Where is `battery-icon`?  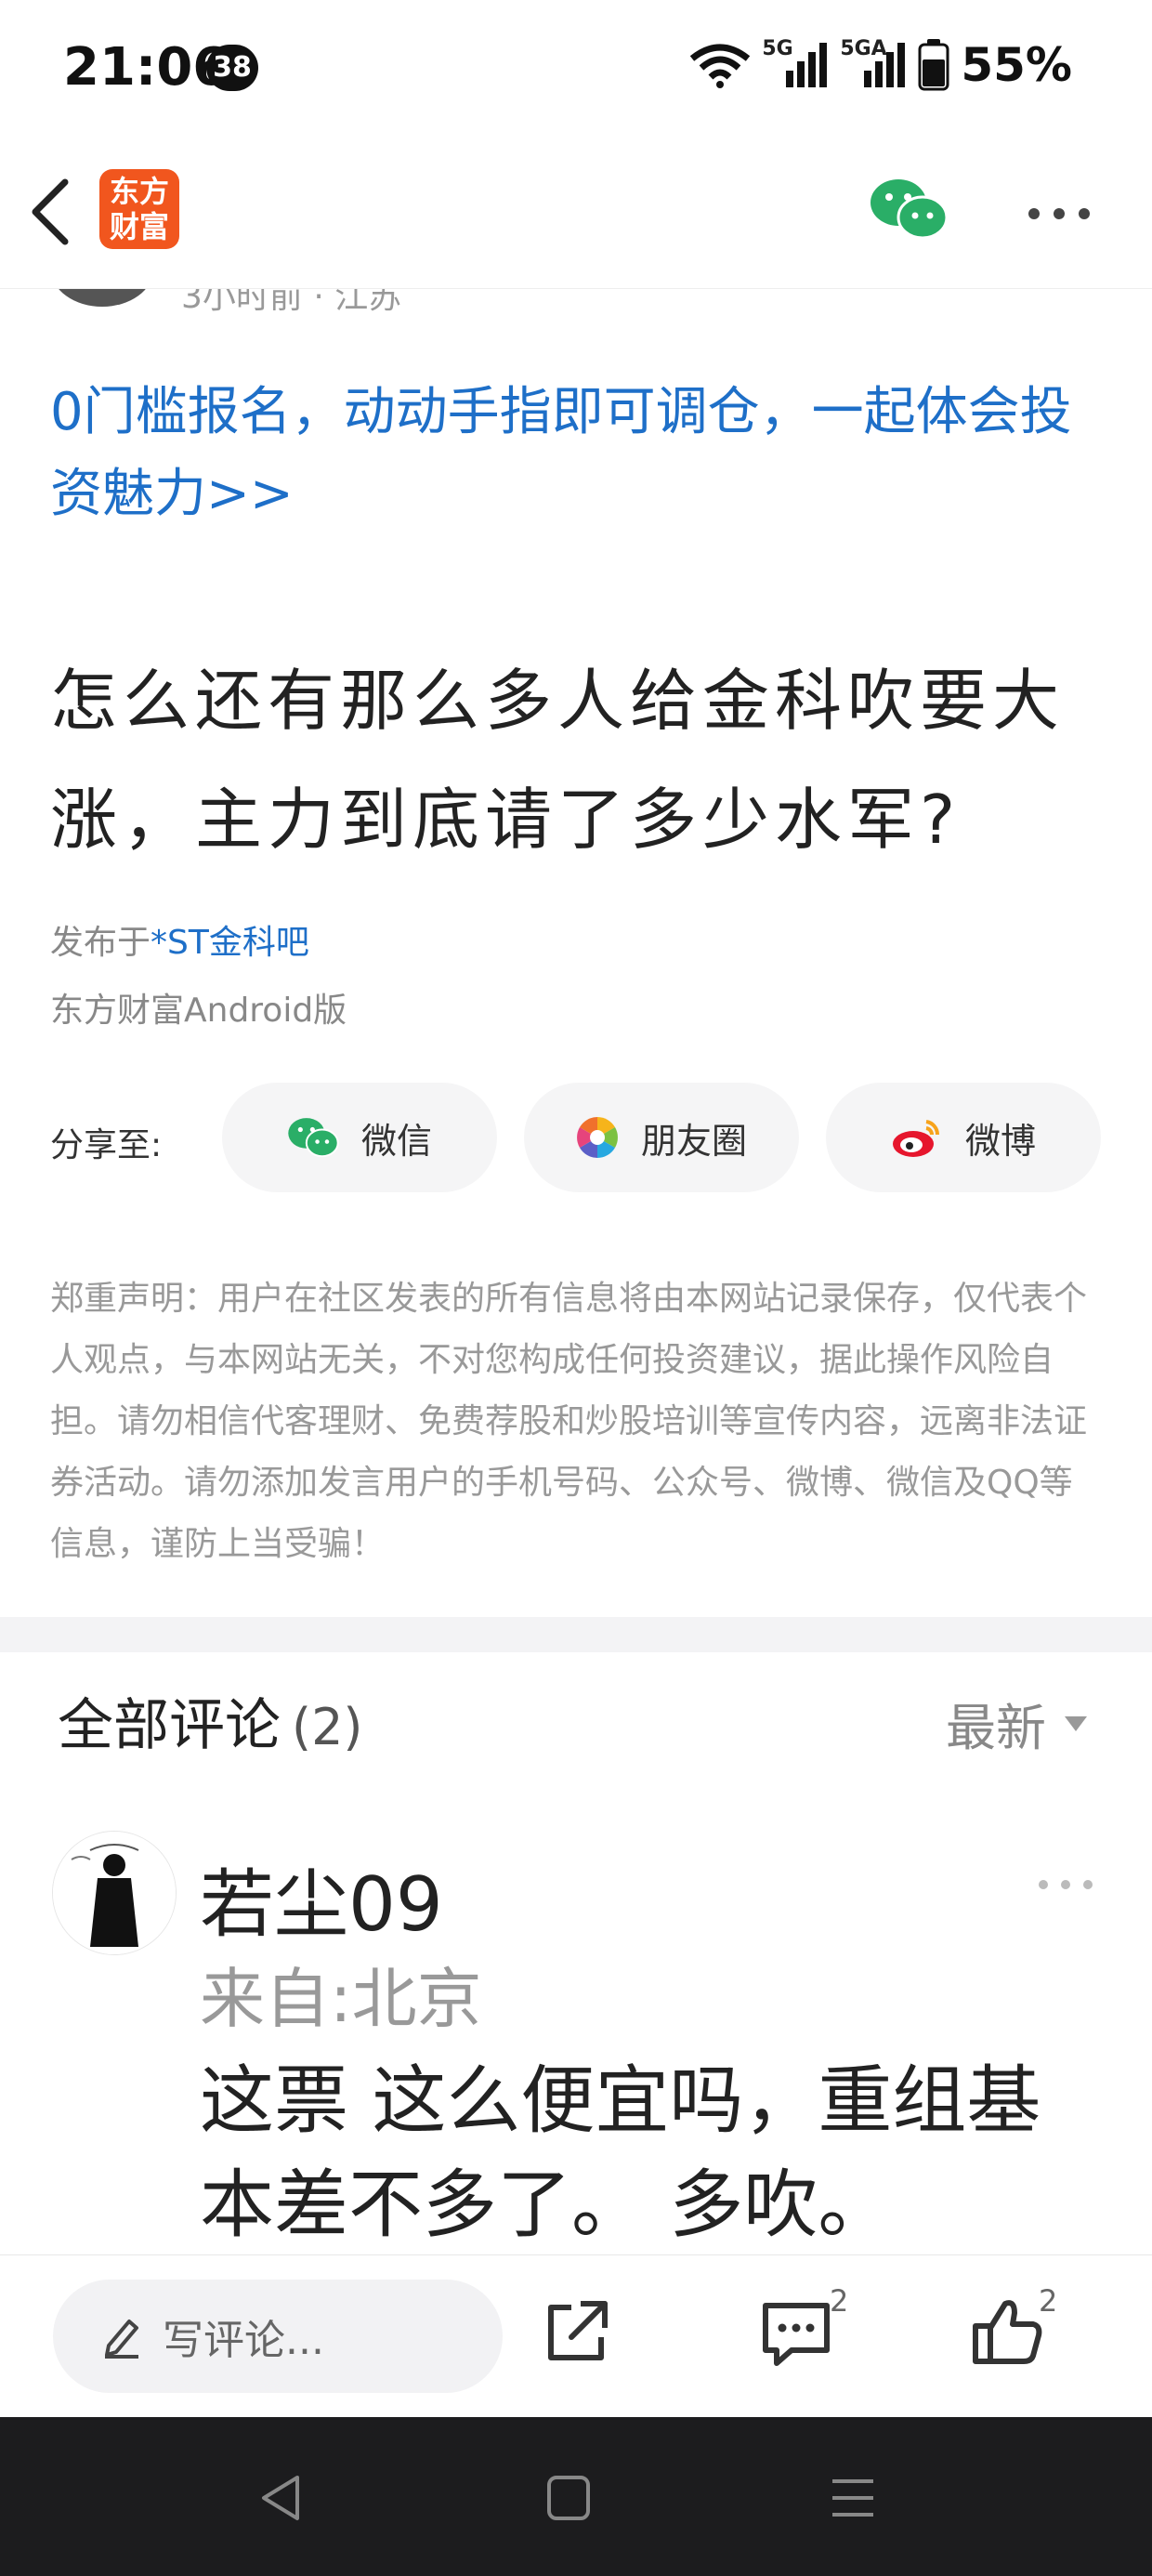
battery-icon is located at coordinates (933, 65).